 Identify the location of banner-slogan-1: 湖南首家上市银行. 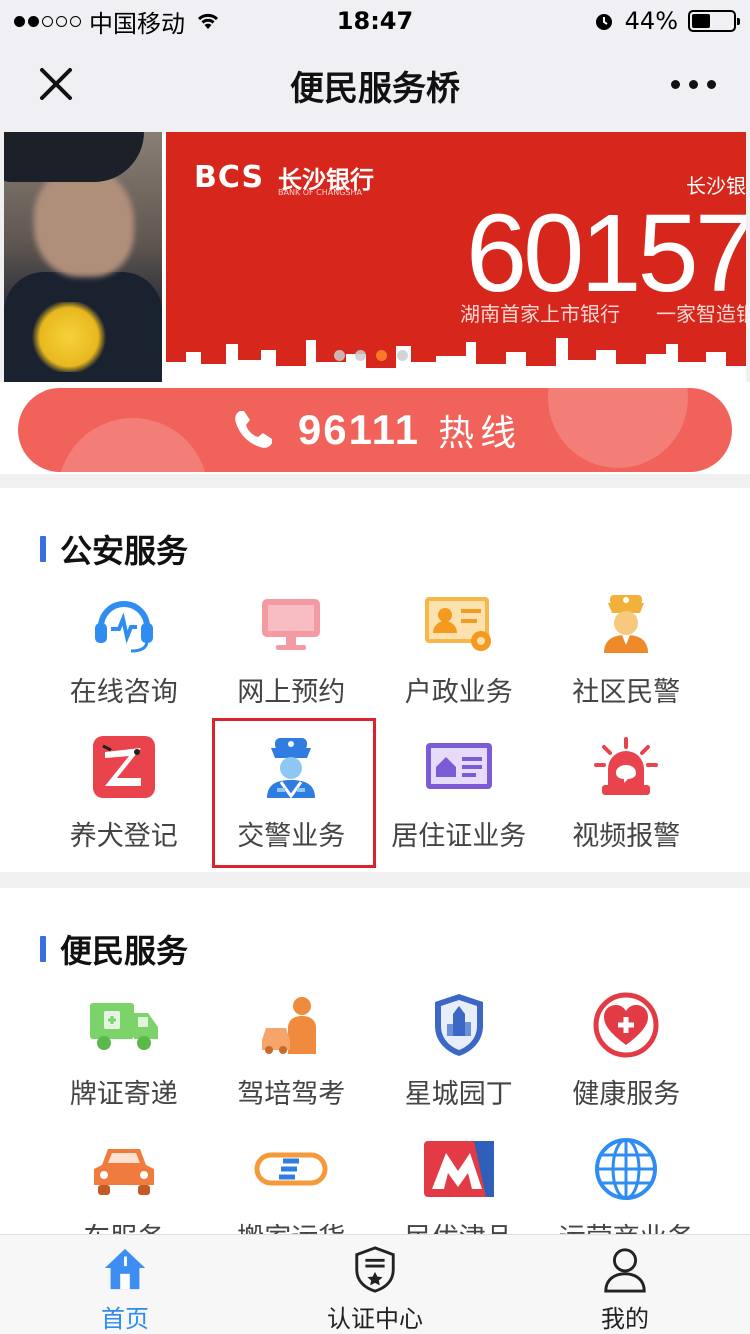
(540, 314).